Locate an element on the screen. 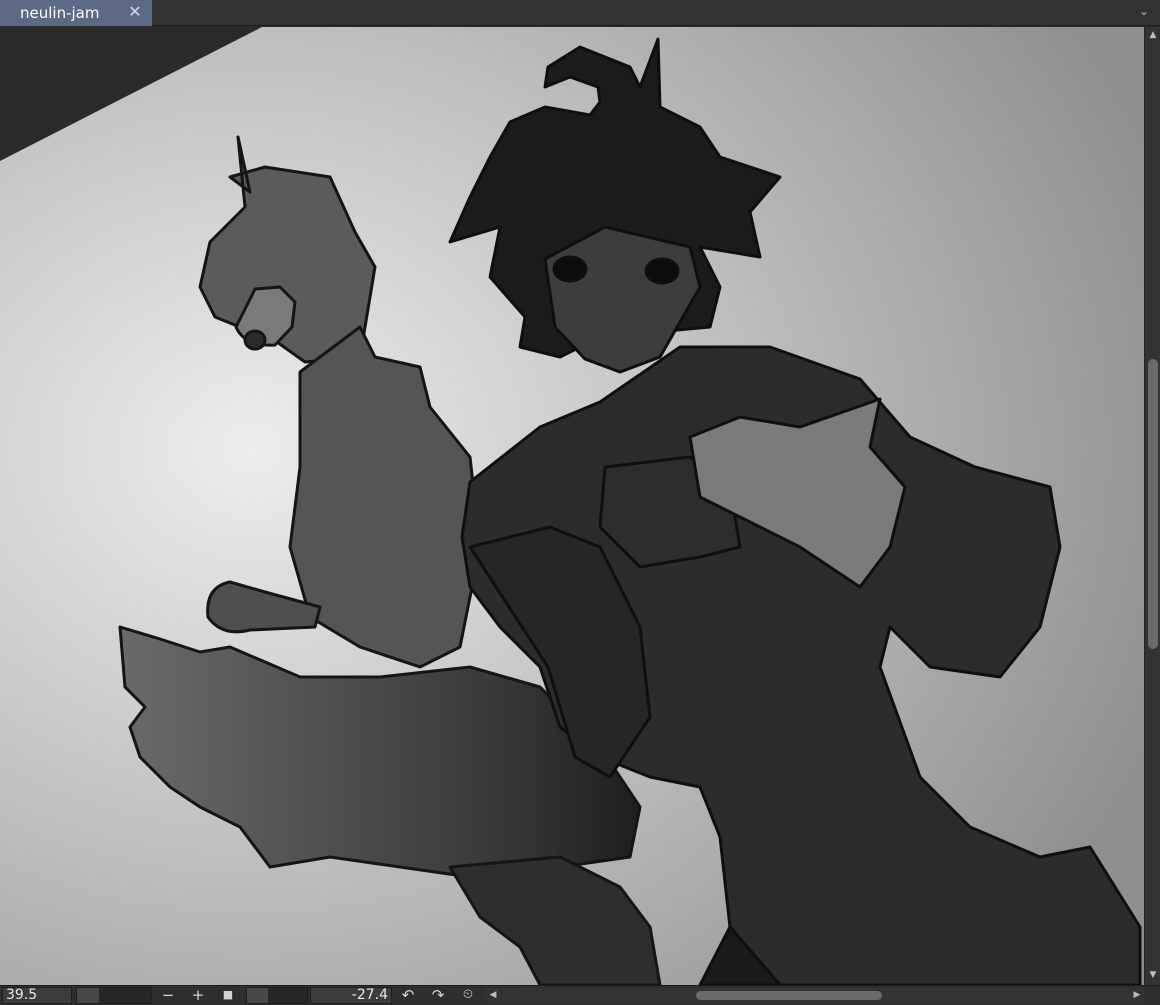  zoom-out-button: − is located at coordinates (168, 995).